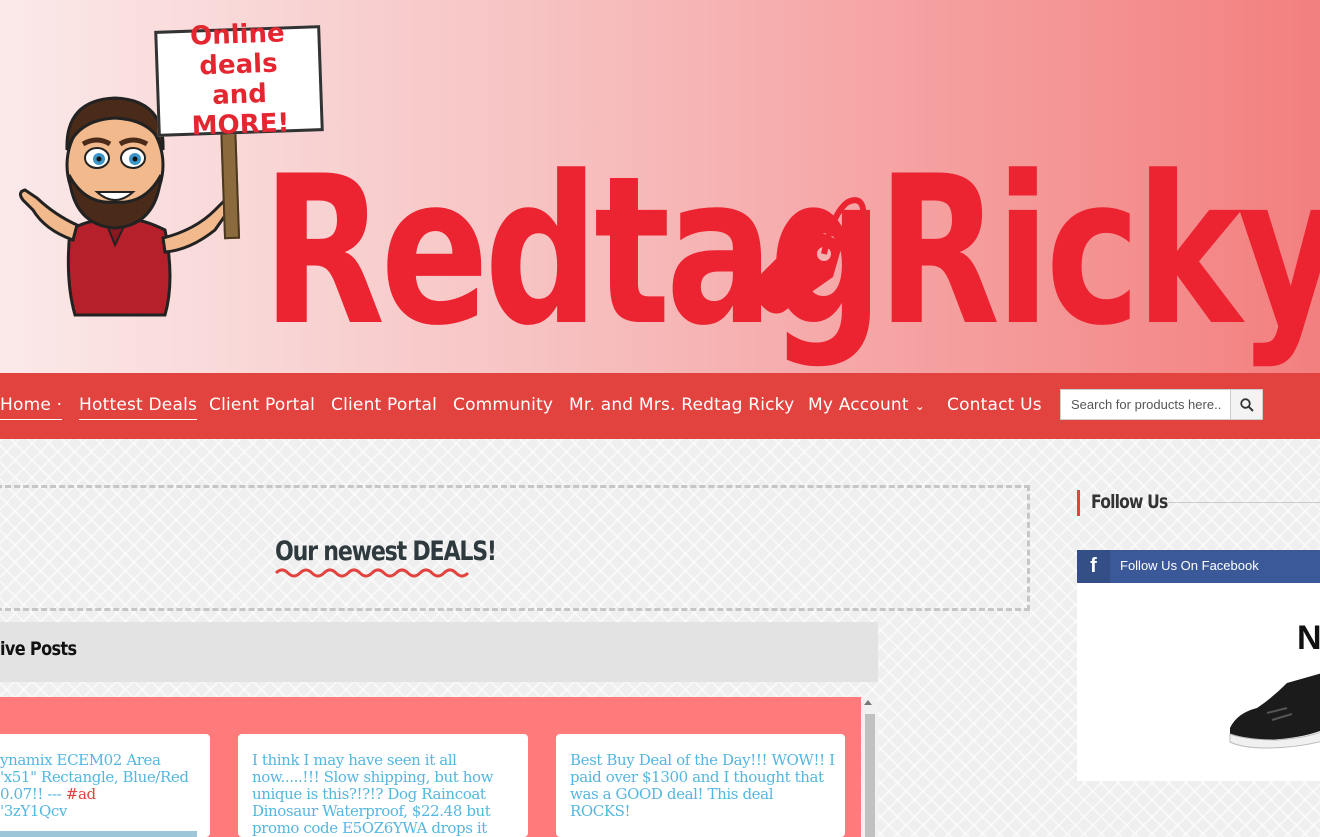  Describe the element at coordinates (38, 649) in the screenshot. I see `archive-posts-title: ive Posts` at that location.